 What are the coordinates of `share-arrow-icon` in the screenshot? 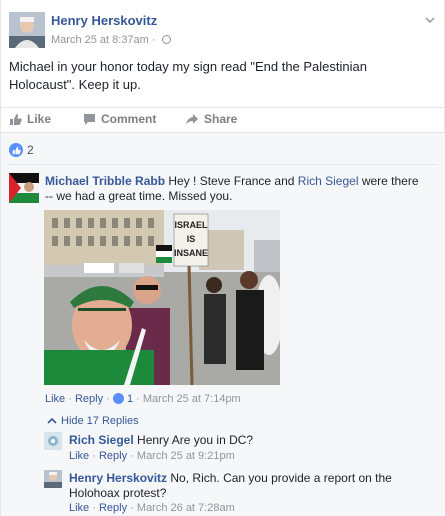 It's located at (192, 119).